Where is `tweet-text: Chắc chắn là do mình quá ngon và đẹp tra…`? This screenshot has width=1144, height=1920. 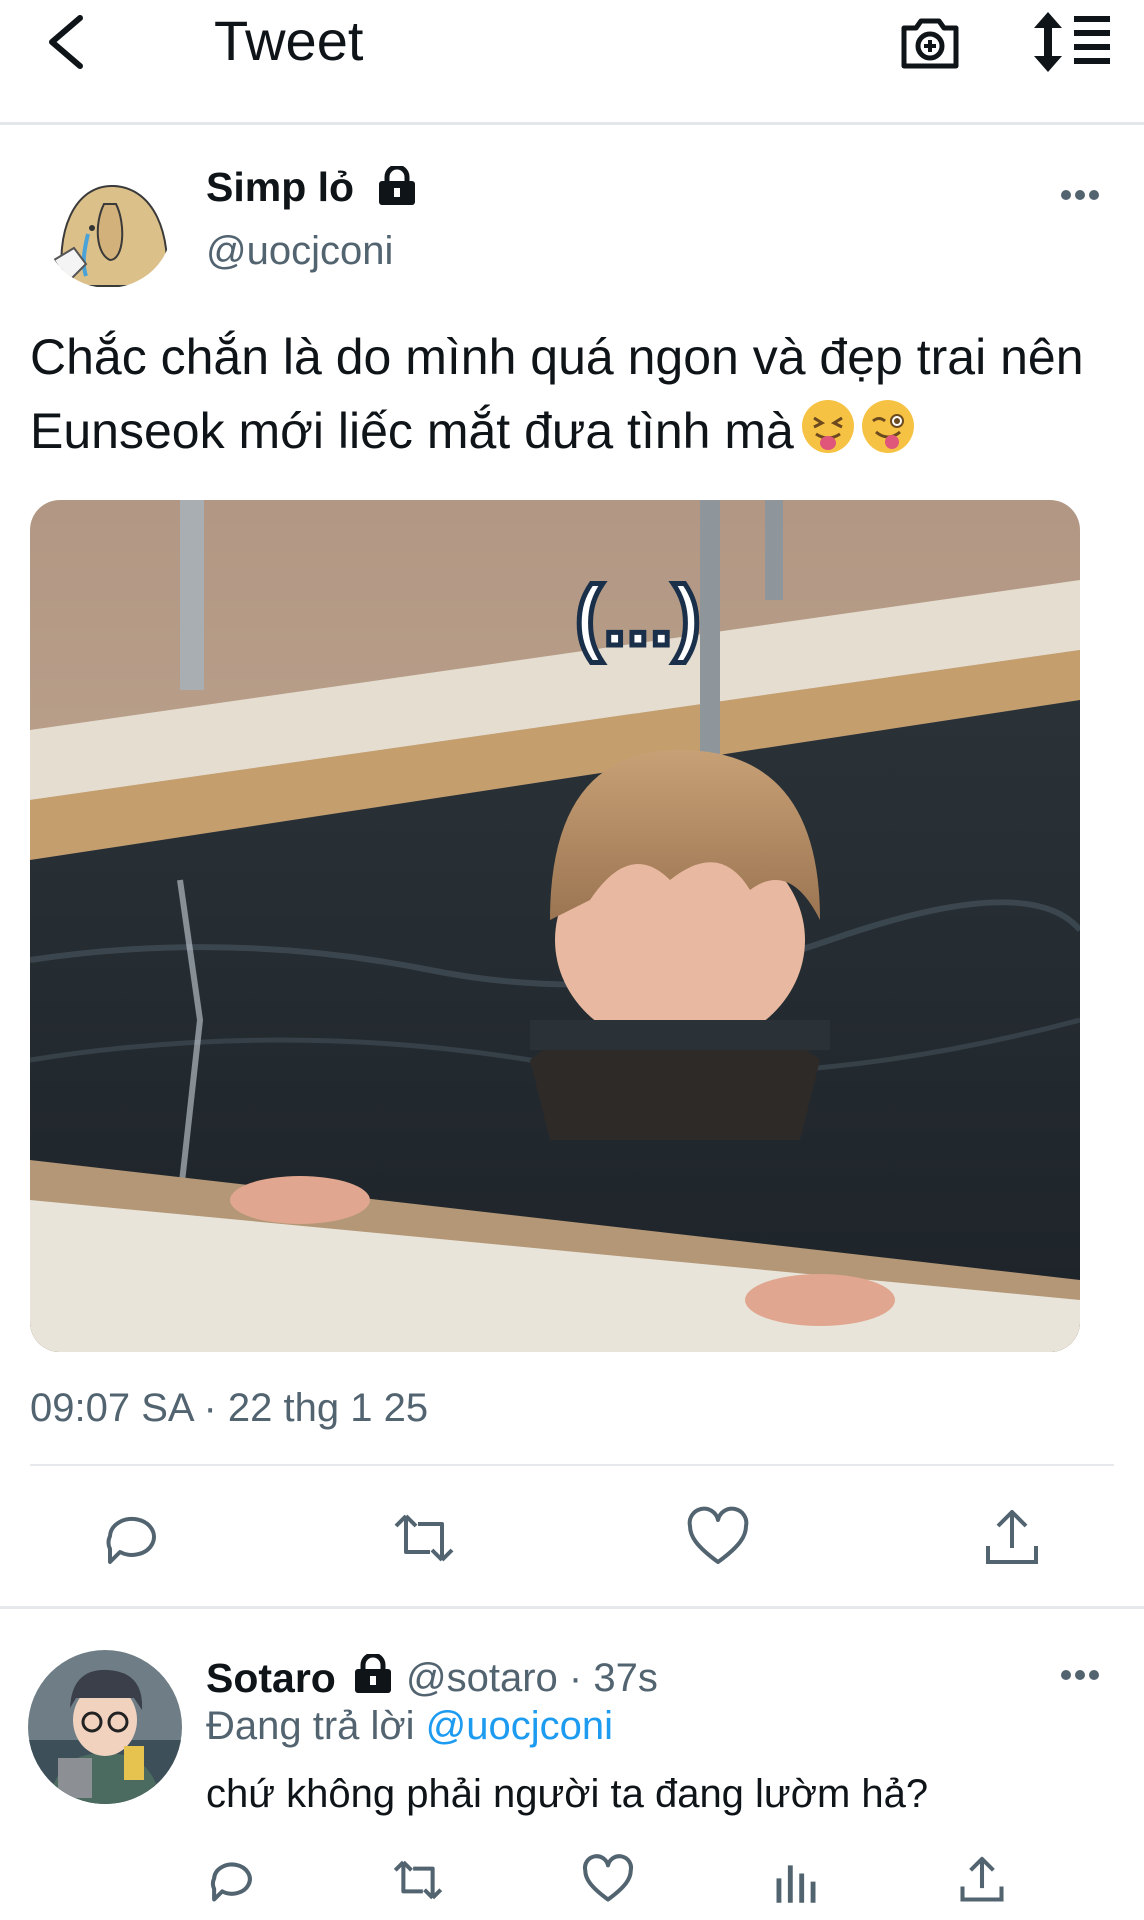 tweet-text: Chắc chắn là do mình quá ngon và đẹp tra… is located at coordinates (557, 394).